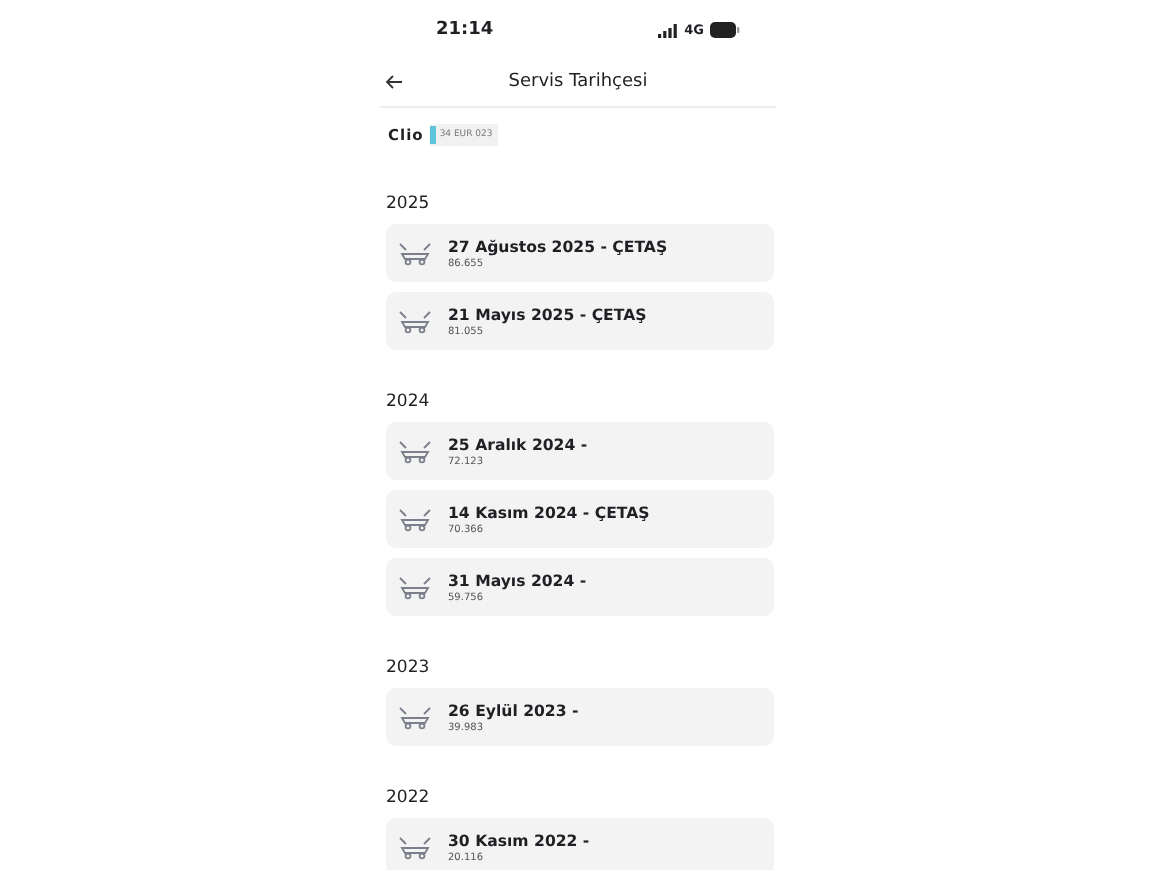 This screenshot has width=1160, height=870. I want to click on battery-icon, so click(725, 30).